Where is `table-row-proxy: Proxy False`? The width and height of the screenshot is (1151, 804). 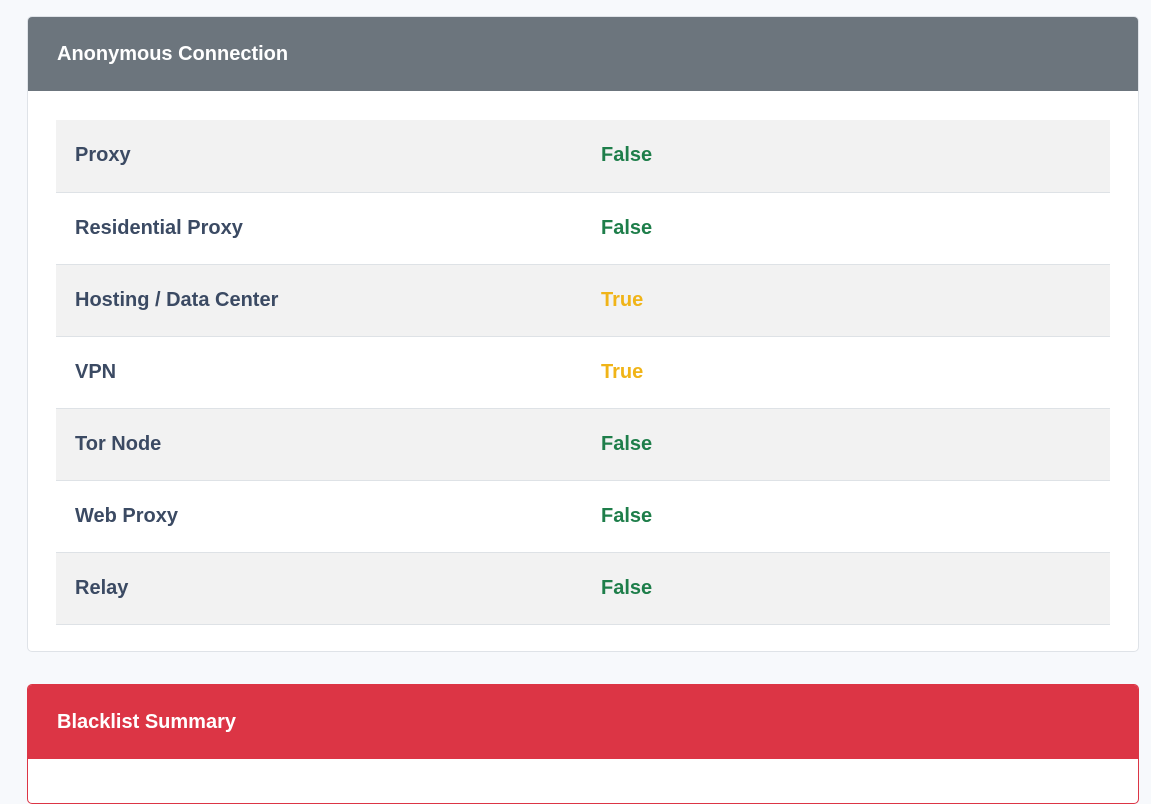
table-row-proxy: Proxy False is located at coordinates (583, 156).